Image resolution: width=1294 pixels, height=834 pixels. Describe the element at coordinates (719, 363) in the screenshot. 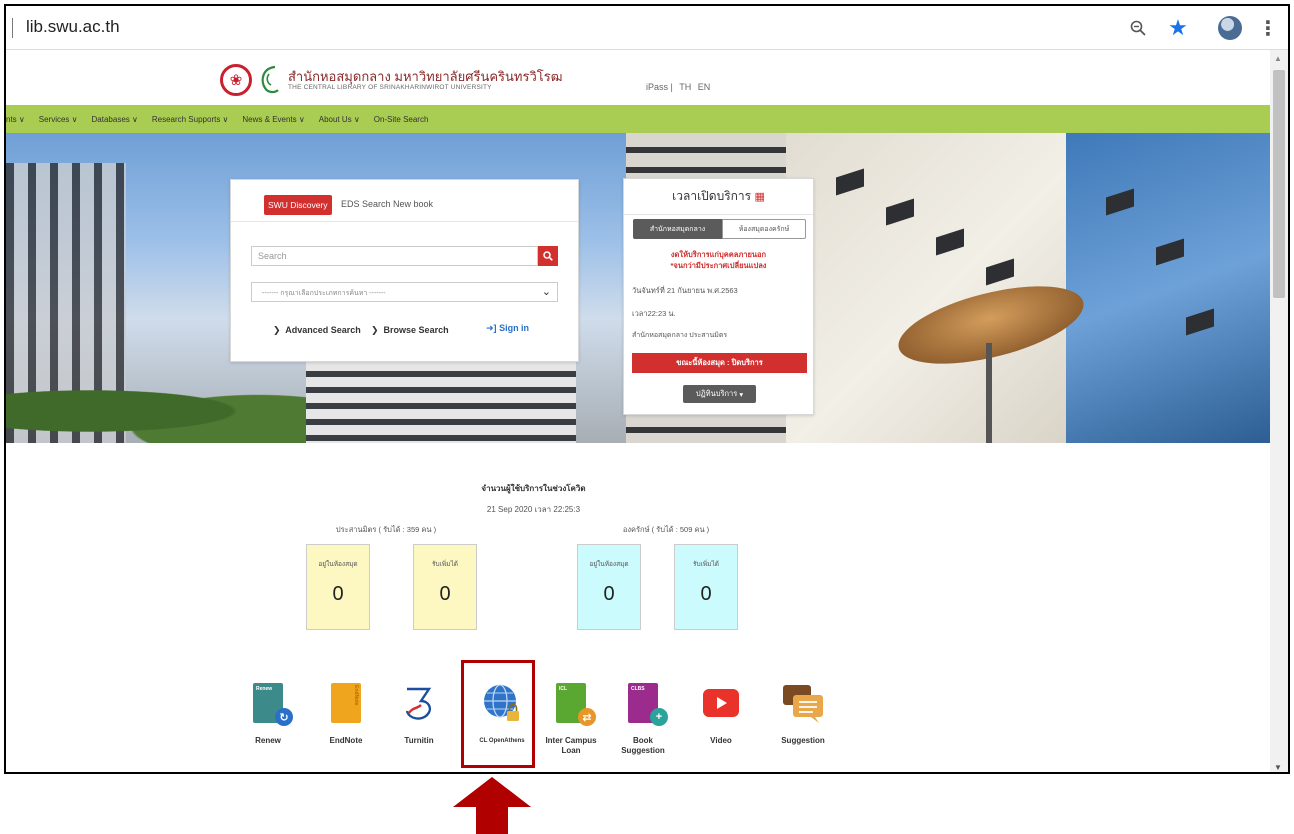

I see `library-status-badge: ขณะนี้ห้องสมุด : ปิดบริการ` at that location.